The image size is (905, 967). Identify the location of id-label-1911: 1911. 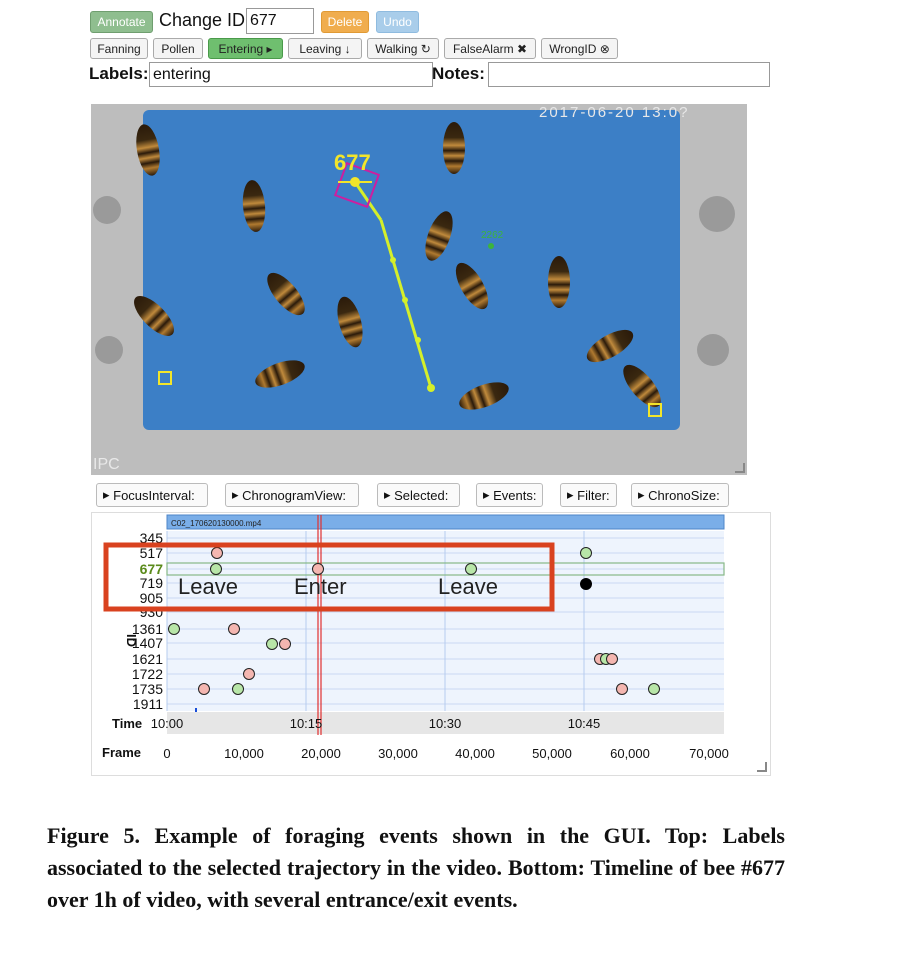
(148, 704).